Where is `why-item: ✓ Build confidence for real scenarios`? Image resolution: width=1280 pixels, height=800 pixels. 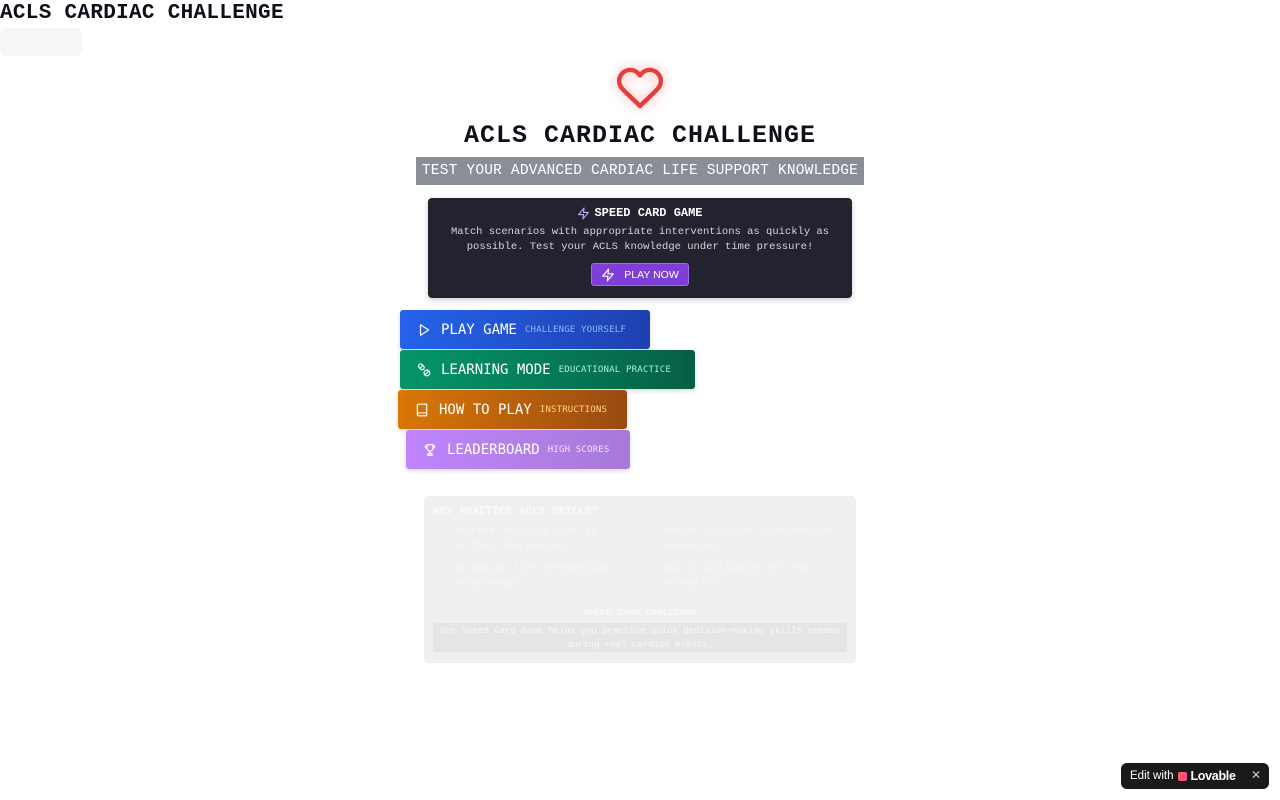
why-item: ✓ Build confidence for real scenarios is located at coordinates (750, 577).